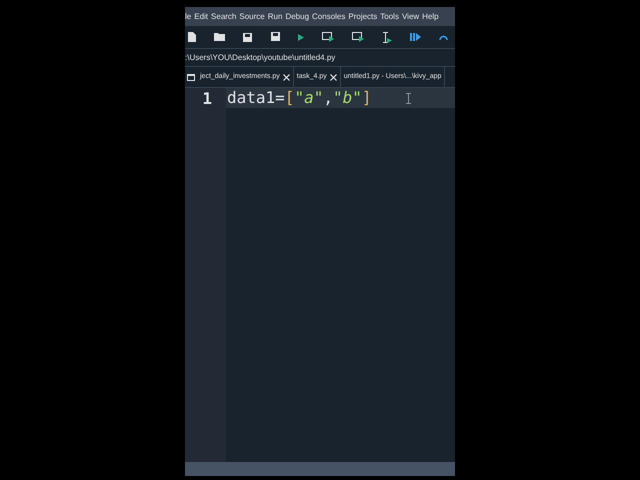 This screenshot has width=640, height=480. What do you see at coordinates (192, 37) in the screenshot?
I see `new-file-icon` at bounding box center [192, 37].